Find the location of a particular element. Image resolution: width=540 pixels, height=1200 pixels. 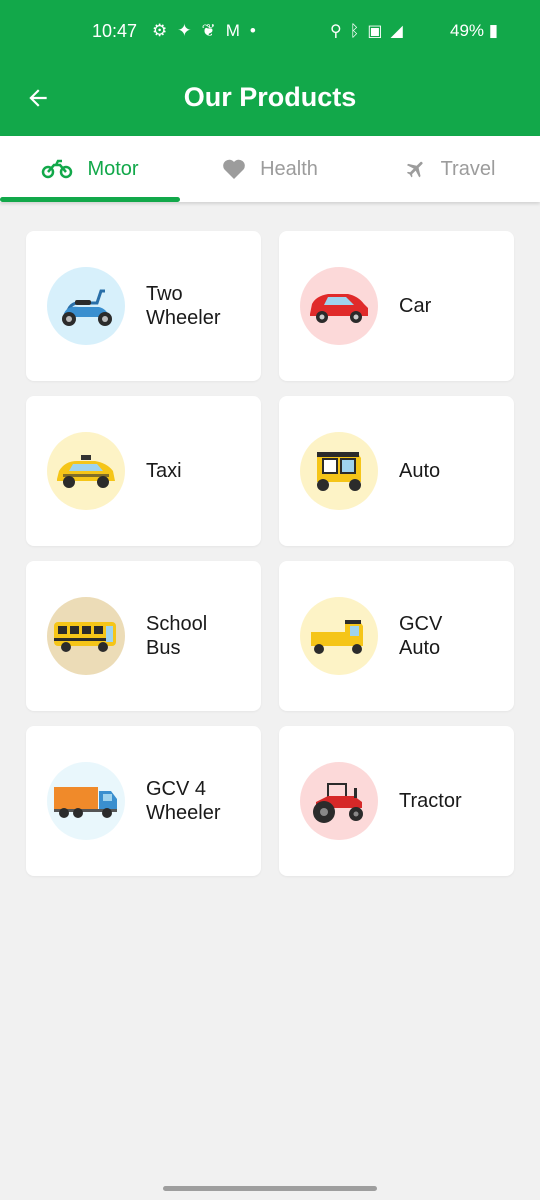

gesture-nav-bar is located at coordinates (270, 1188).